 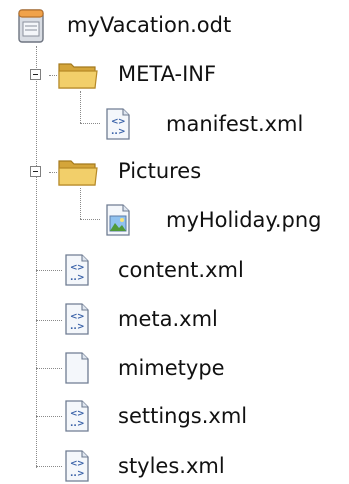 I want to click on tree-item-label: settings.xml, so click(x=183, y=416).